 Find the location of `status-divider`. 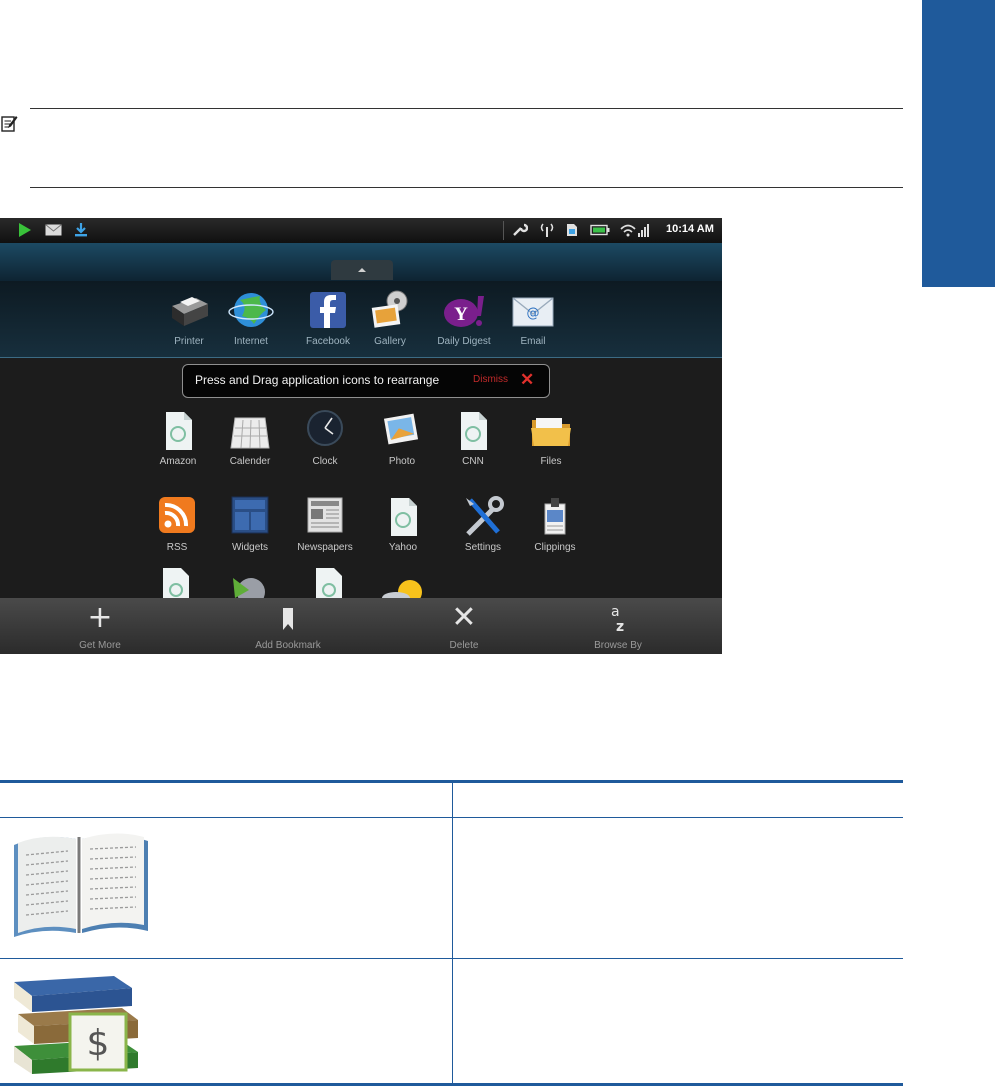

status-divider is located at coordinates (503, 230).